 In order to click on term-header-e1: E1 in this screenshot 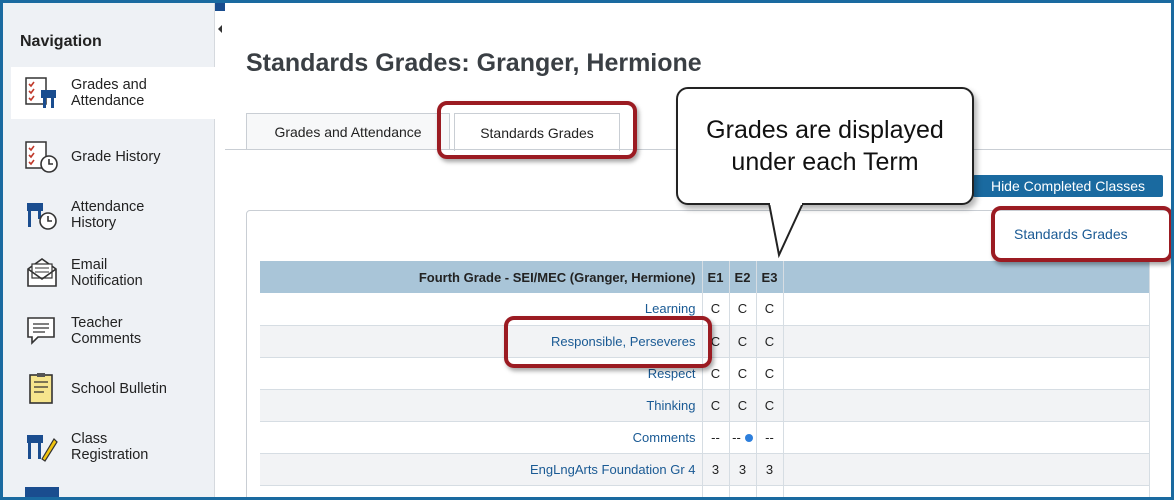, I will do `click(716, 277)`.